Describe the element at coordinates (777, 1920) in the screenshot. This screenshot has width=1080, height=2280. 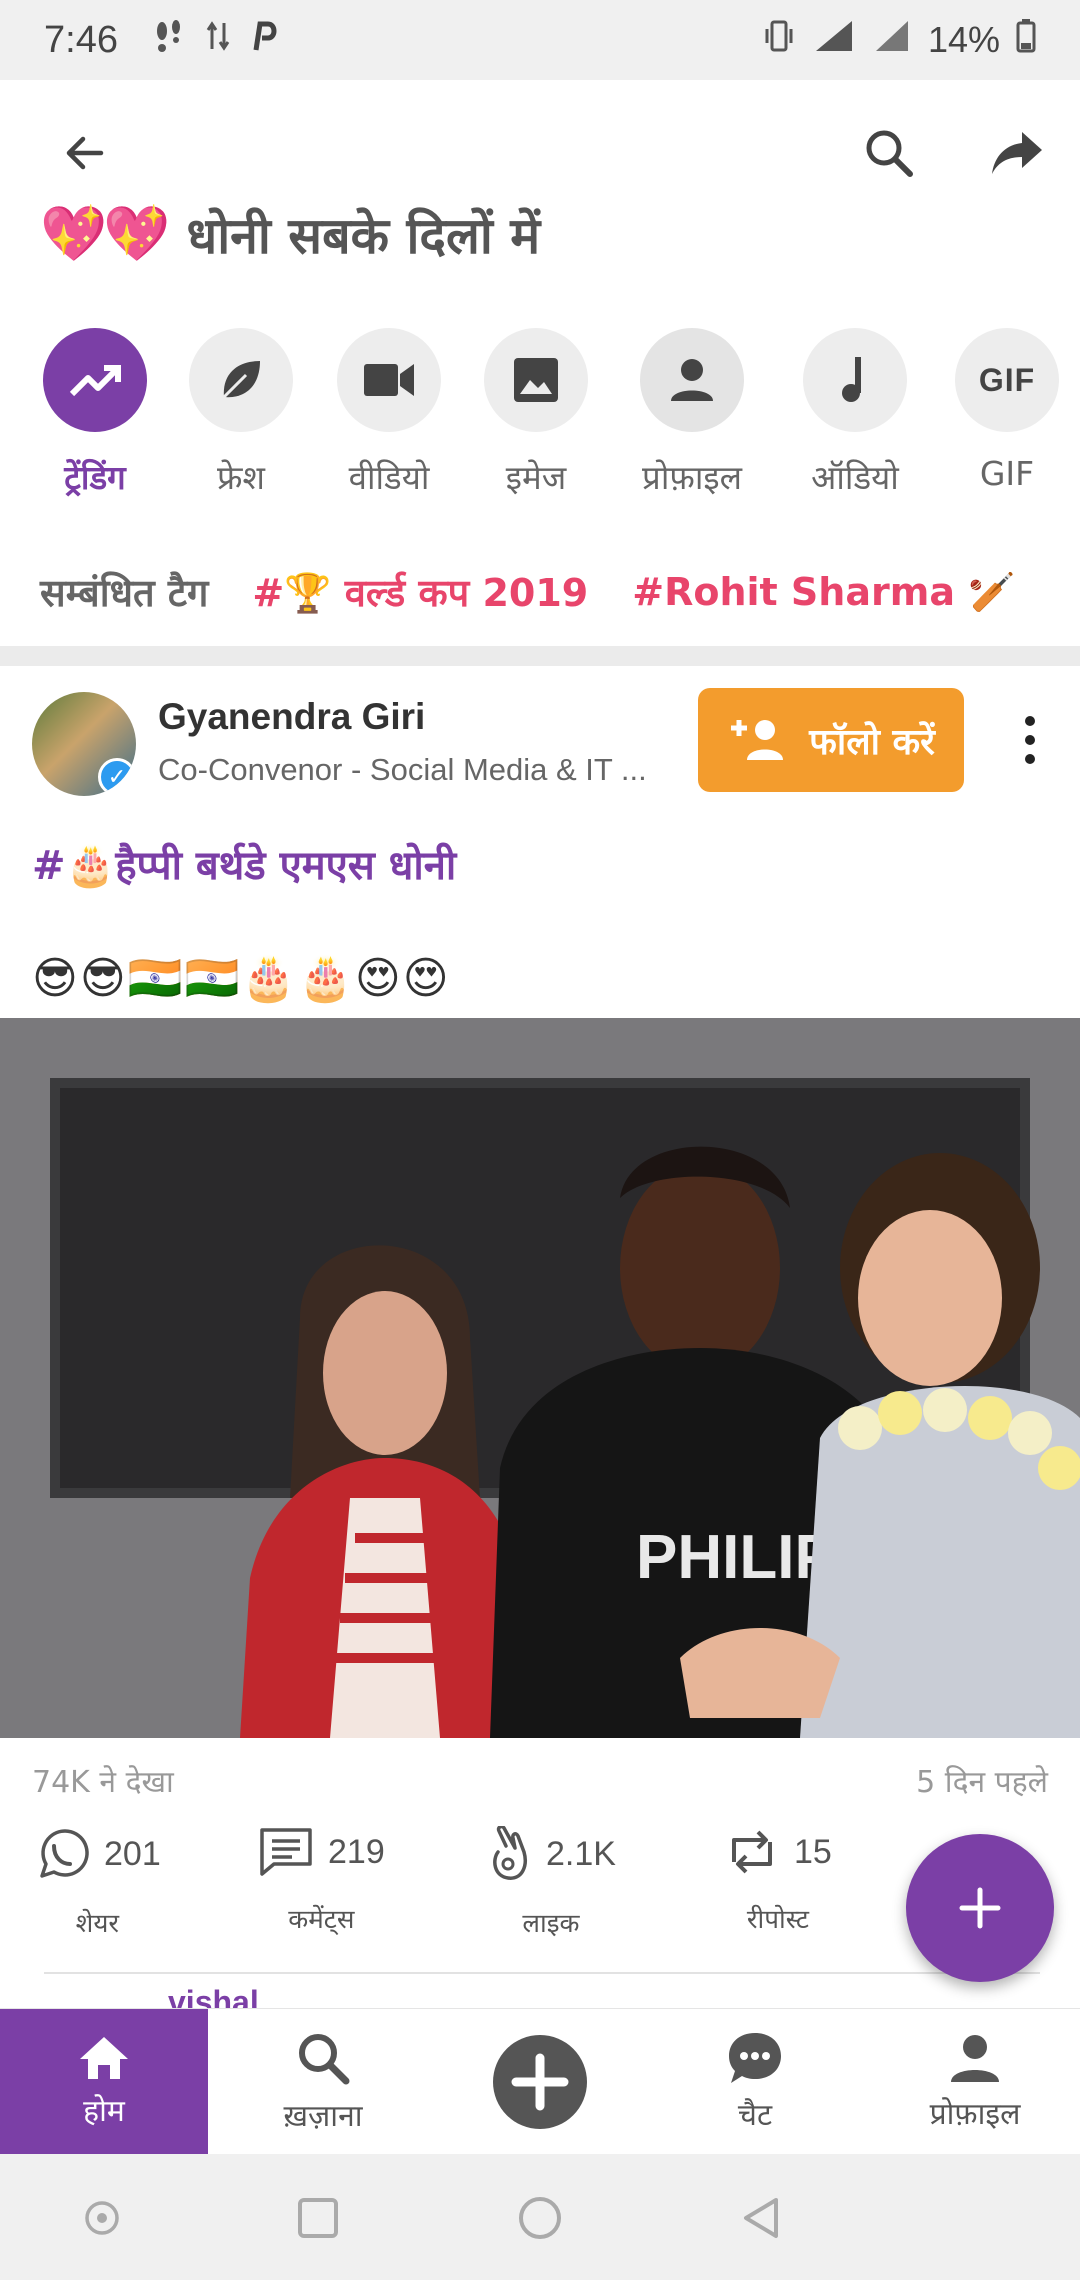
I see `repost-label: रीपोस्ट` at that location.